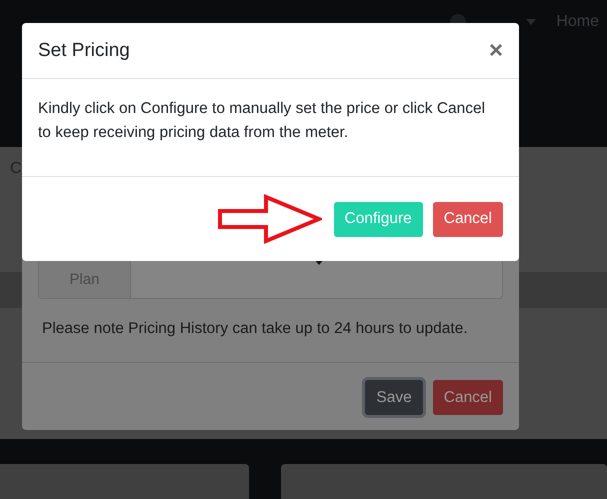  What do you see at coordinates (255, 329) in the screenshot?
I see `note-text: Please note Pricing History can take up to 24 hours to update.` at bounding box center [255, 329].